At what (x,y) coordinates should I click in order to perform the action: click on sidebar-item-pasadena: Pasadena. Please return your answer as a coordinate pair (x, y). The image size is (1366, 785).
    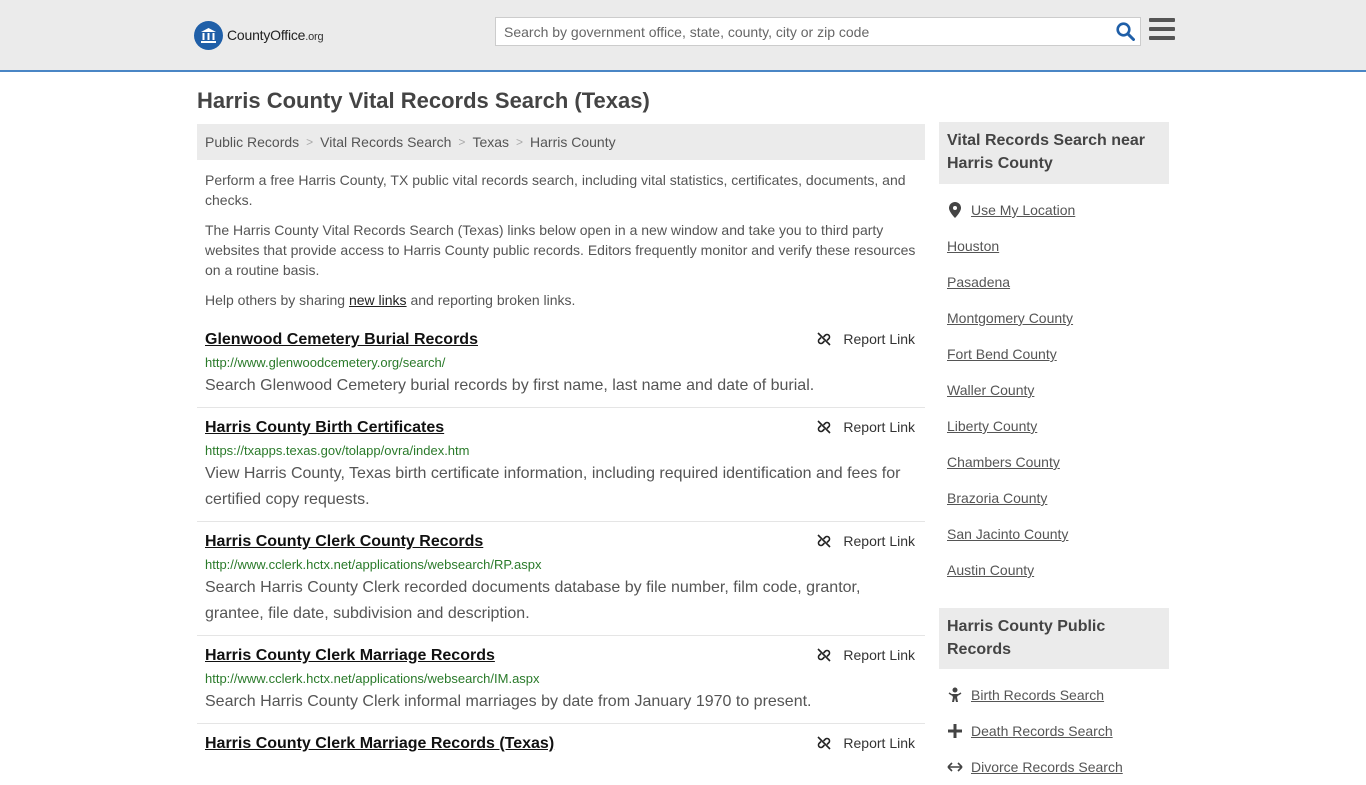
    Looking at the image, I should click on (1058, 282).